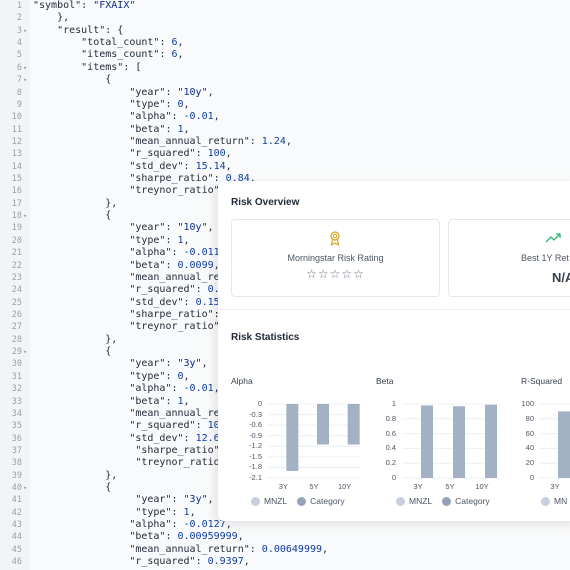 The width and height of the screenshot is (570, 570). I want to click on code-line: 45 "mean_annual_return": 0.00649999,, so click(285, 550).